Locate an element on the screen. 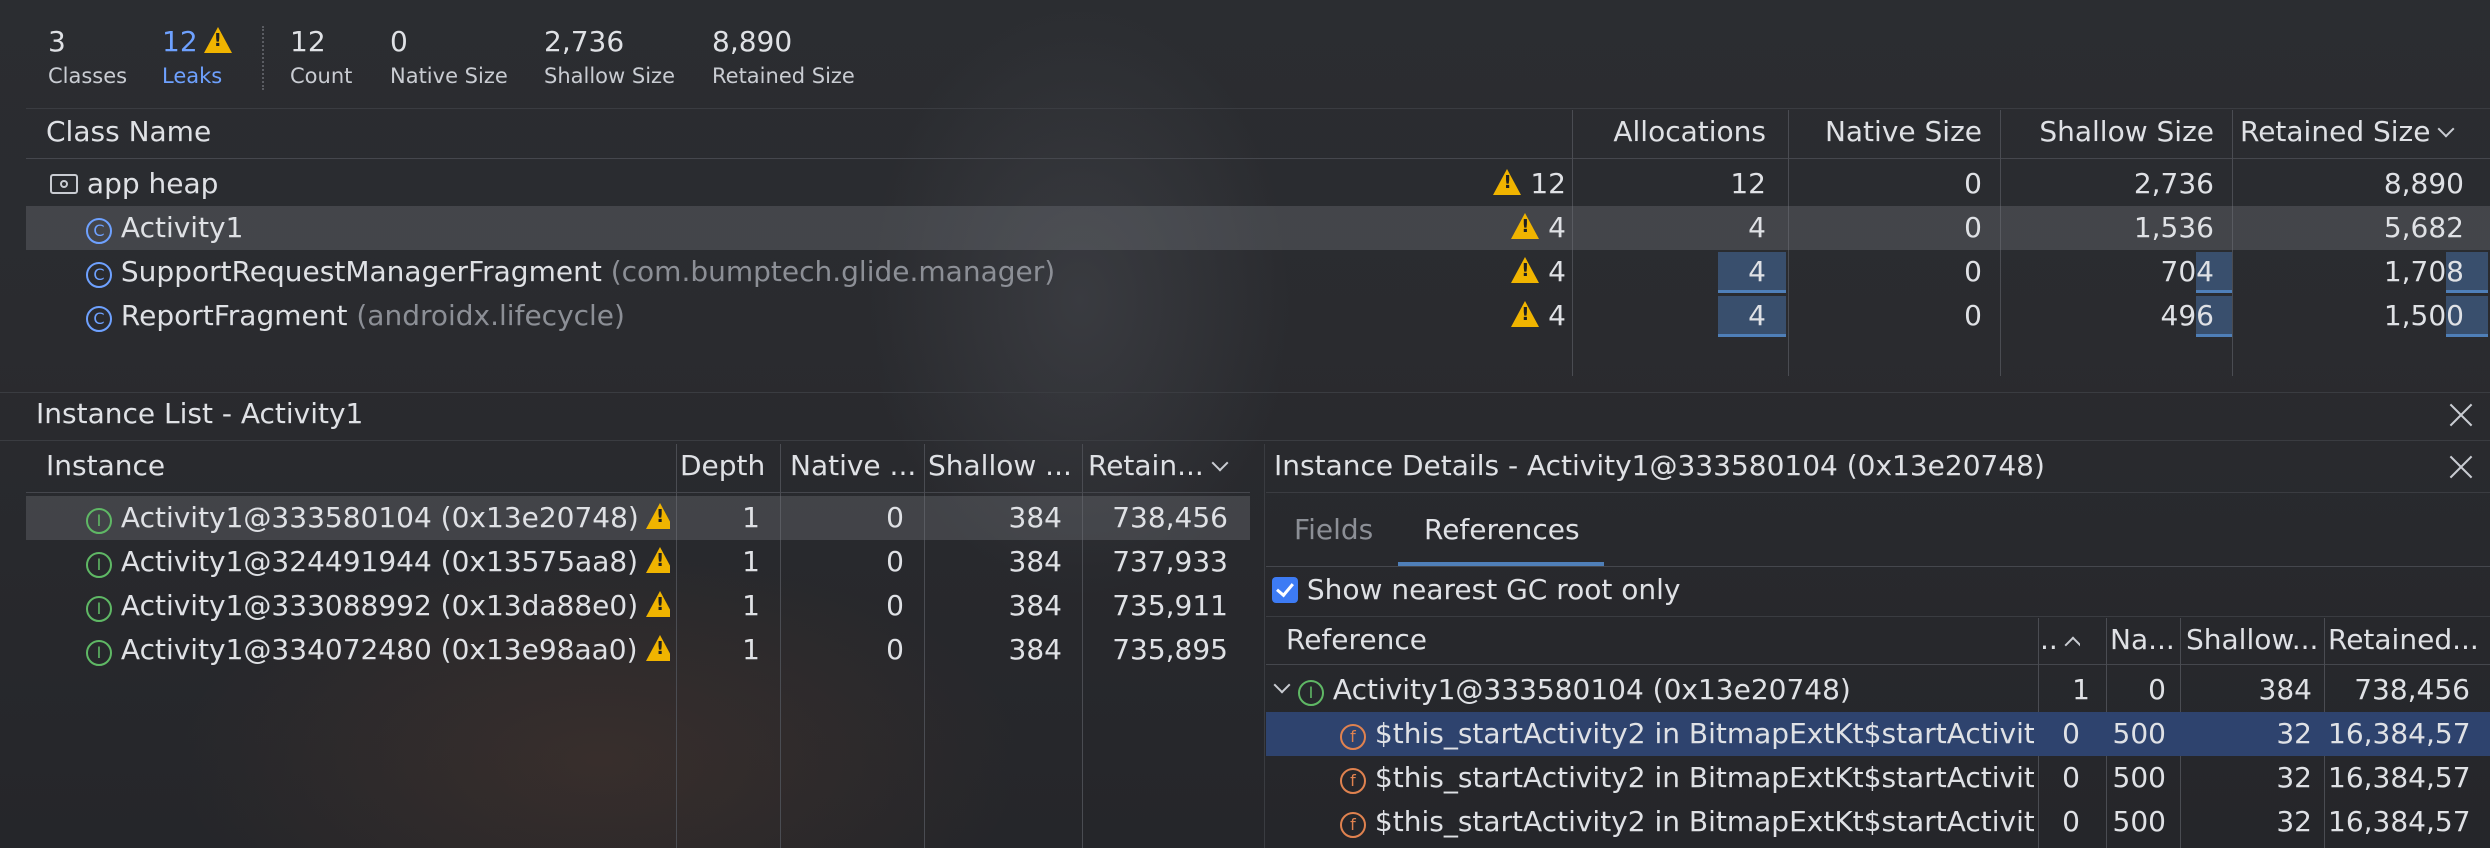 Image resolution: width=2490 pixels, height=848 pixels. stat-leaks: 12 Leaks is located at coordinates (197, 56).